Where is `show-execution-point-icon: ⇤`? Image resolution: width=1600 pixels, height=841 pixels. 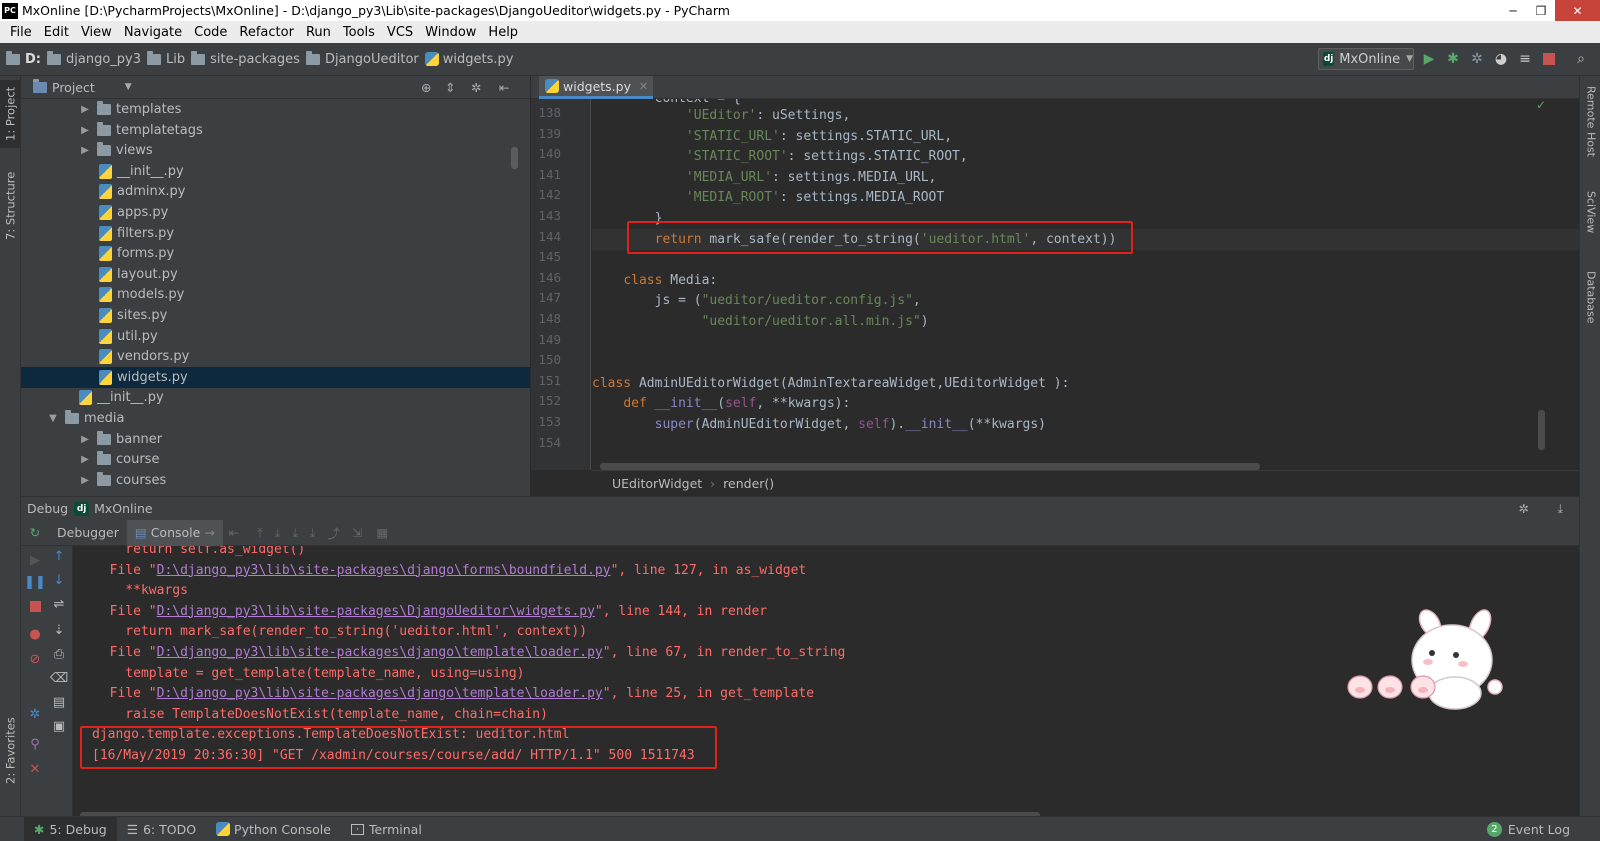 show-execution-point-icon: ⇤ is located at coordinates (234, 532).